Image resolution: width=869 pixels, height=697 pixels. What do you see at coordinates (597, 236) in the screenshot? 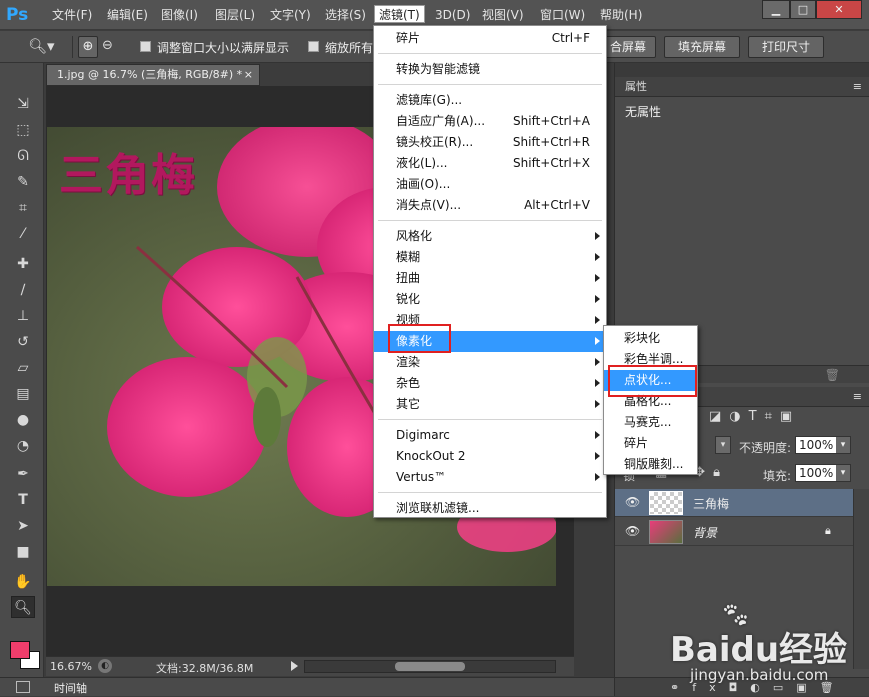
I see `submenu-arrow-icon` at bounding box center [597, 236].